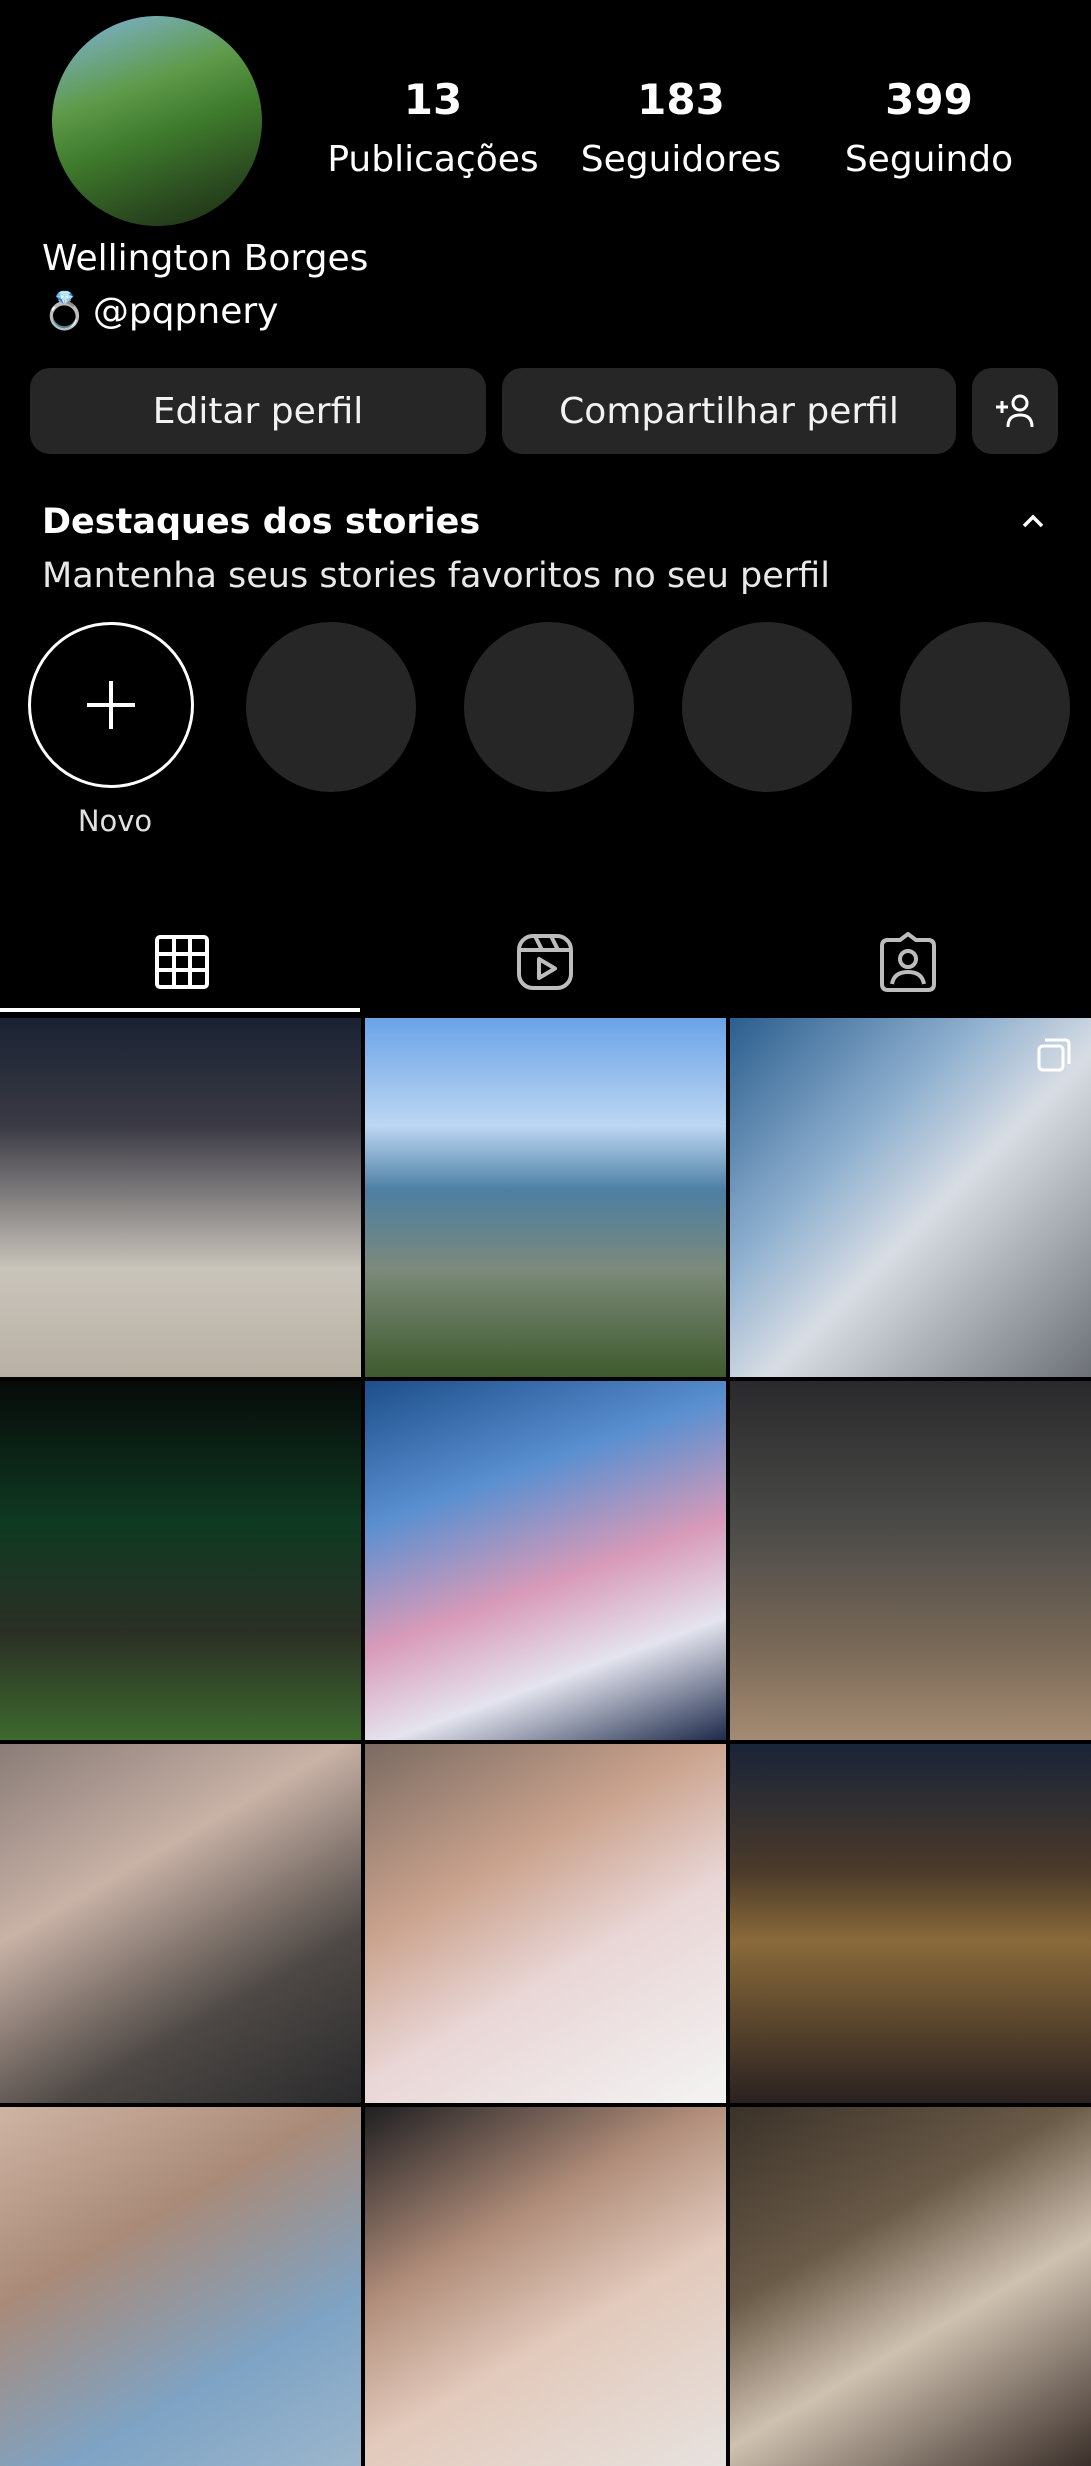 The width and height of the screenshot is (1091, 2466). What do you see at coordinates (929, 99) in the screenshot?
I see `following-count-value: 399` at bounding box center [929, 99].